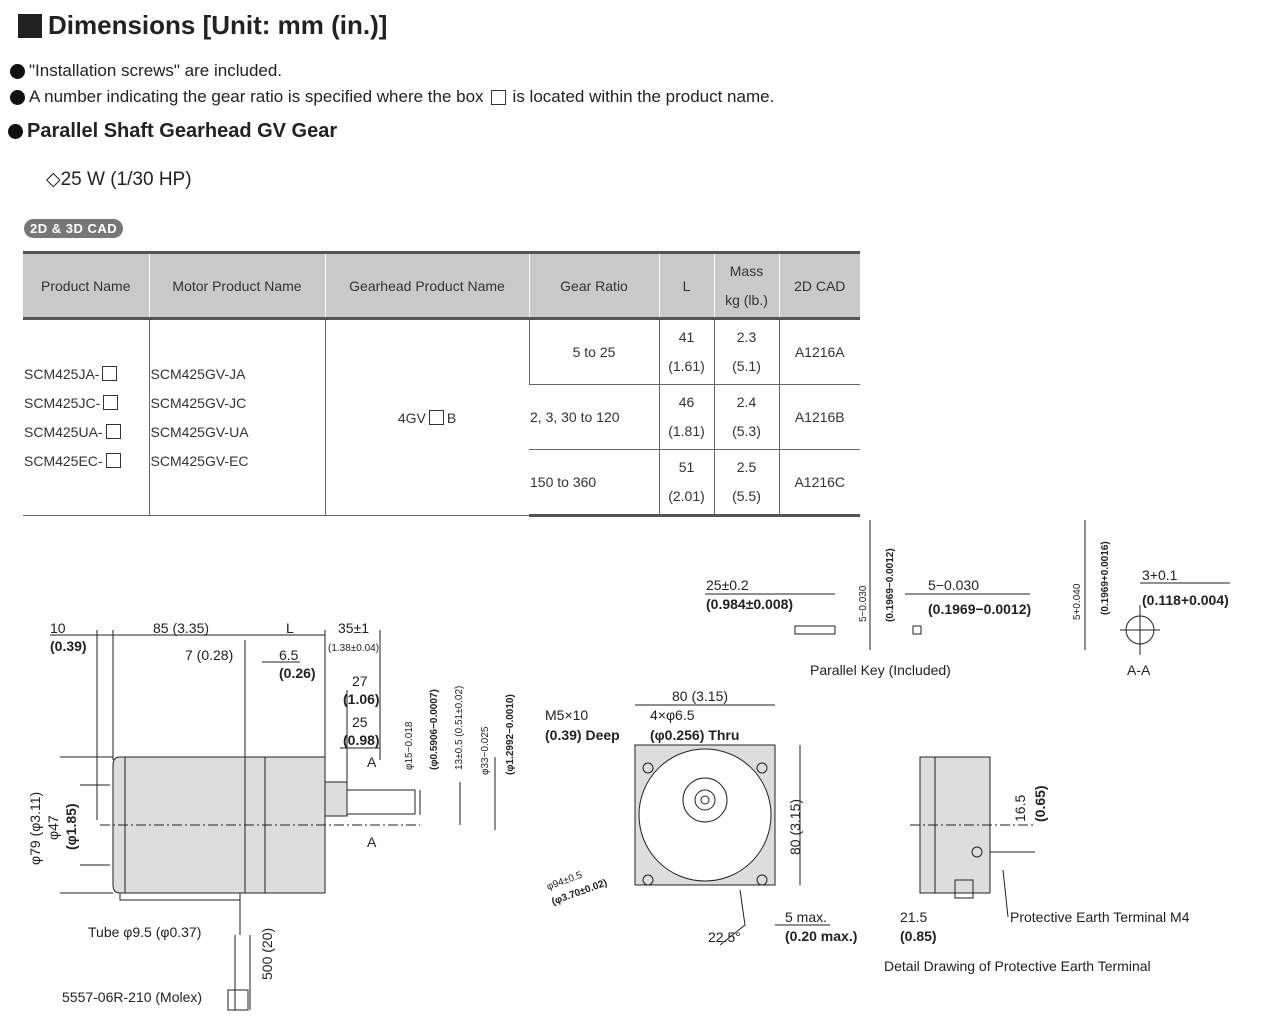  What do you see at coordinates (1077, 601) in the screenshot?
I see `svg-text: 5+0.040` at bounding box center [1077, 601].